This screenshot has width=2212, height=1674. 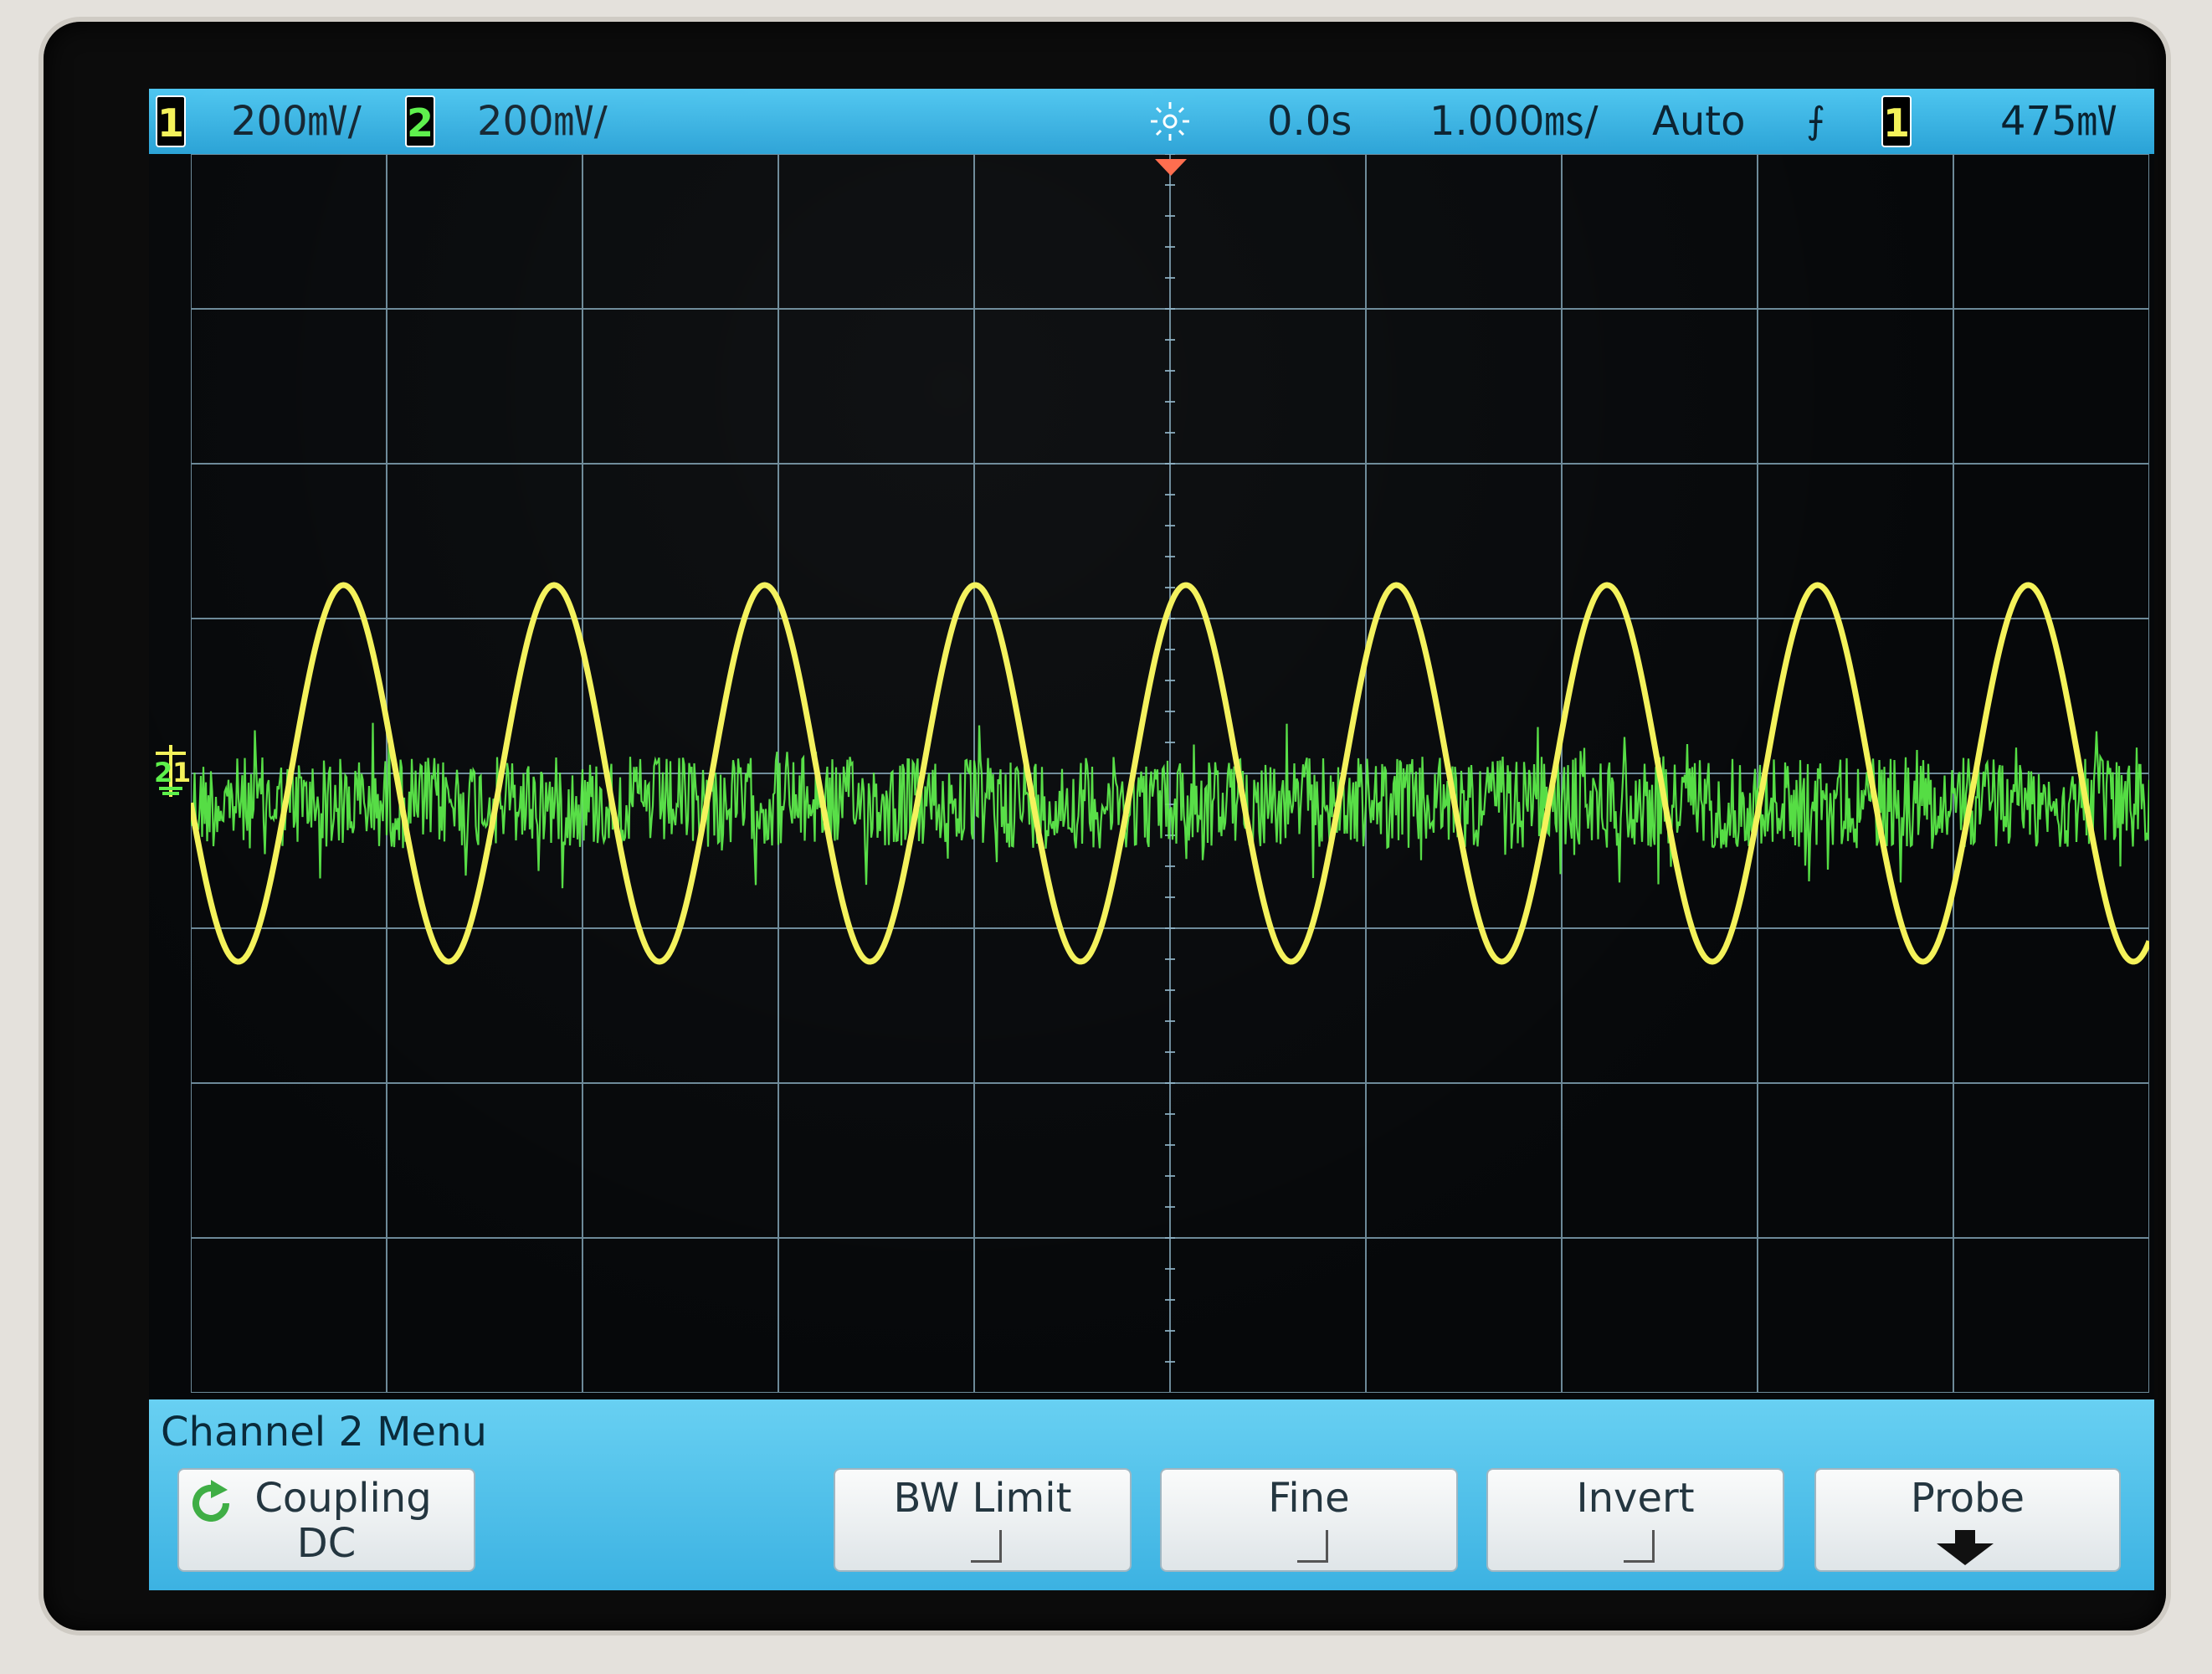 What do you see at coordinates (324, 1432) in the screenshot?
I see `menu-title: Channel 2 Menu` at bounding box center [324, 1432].